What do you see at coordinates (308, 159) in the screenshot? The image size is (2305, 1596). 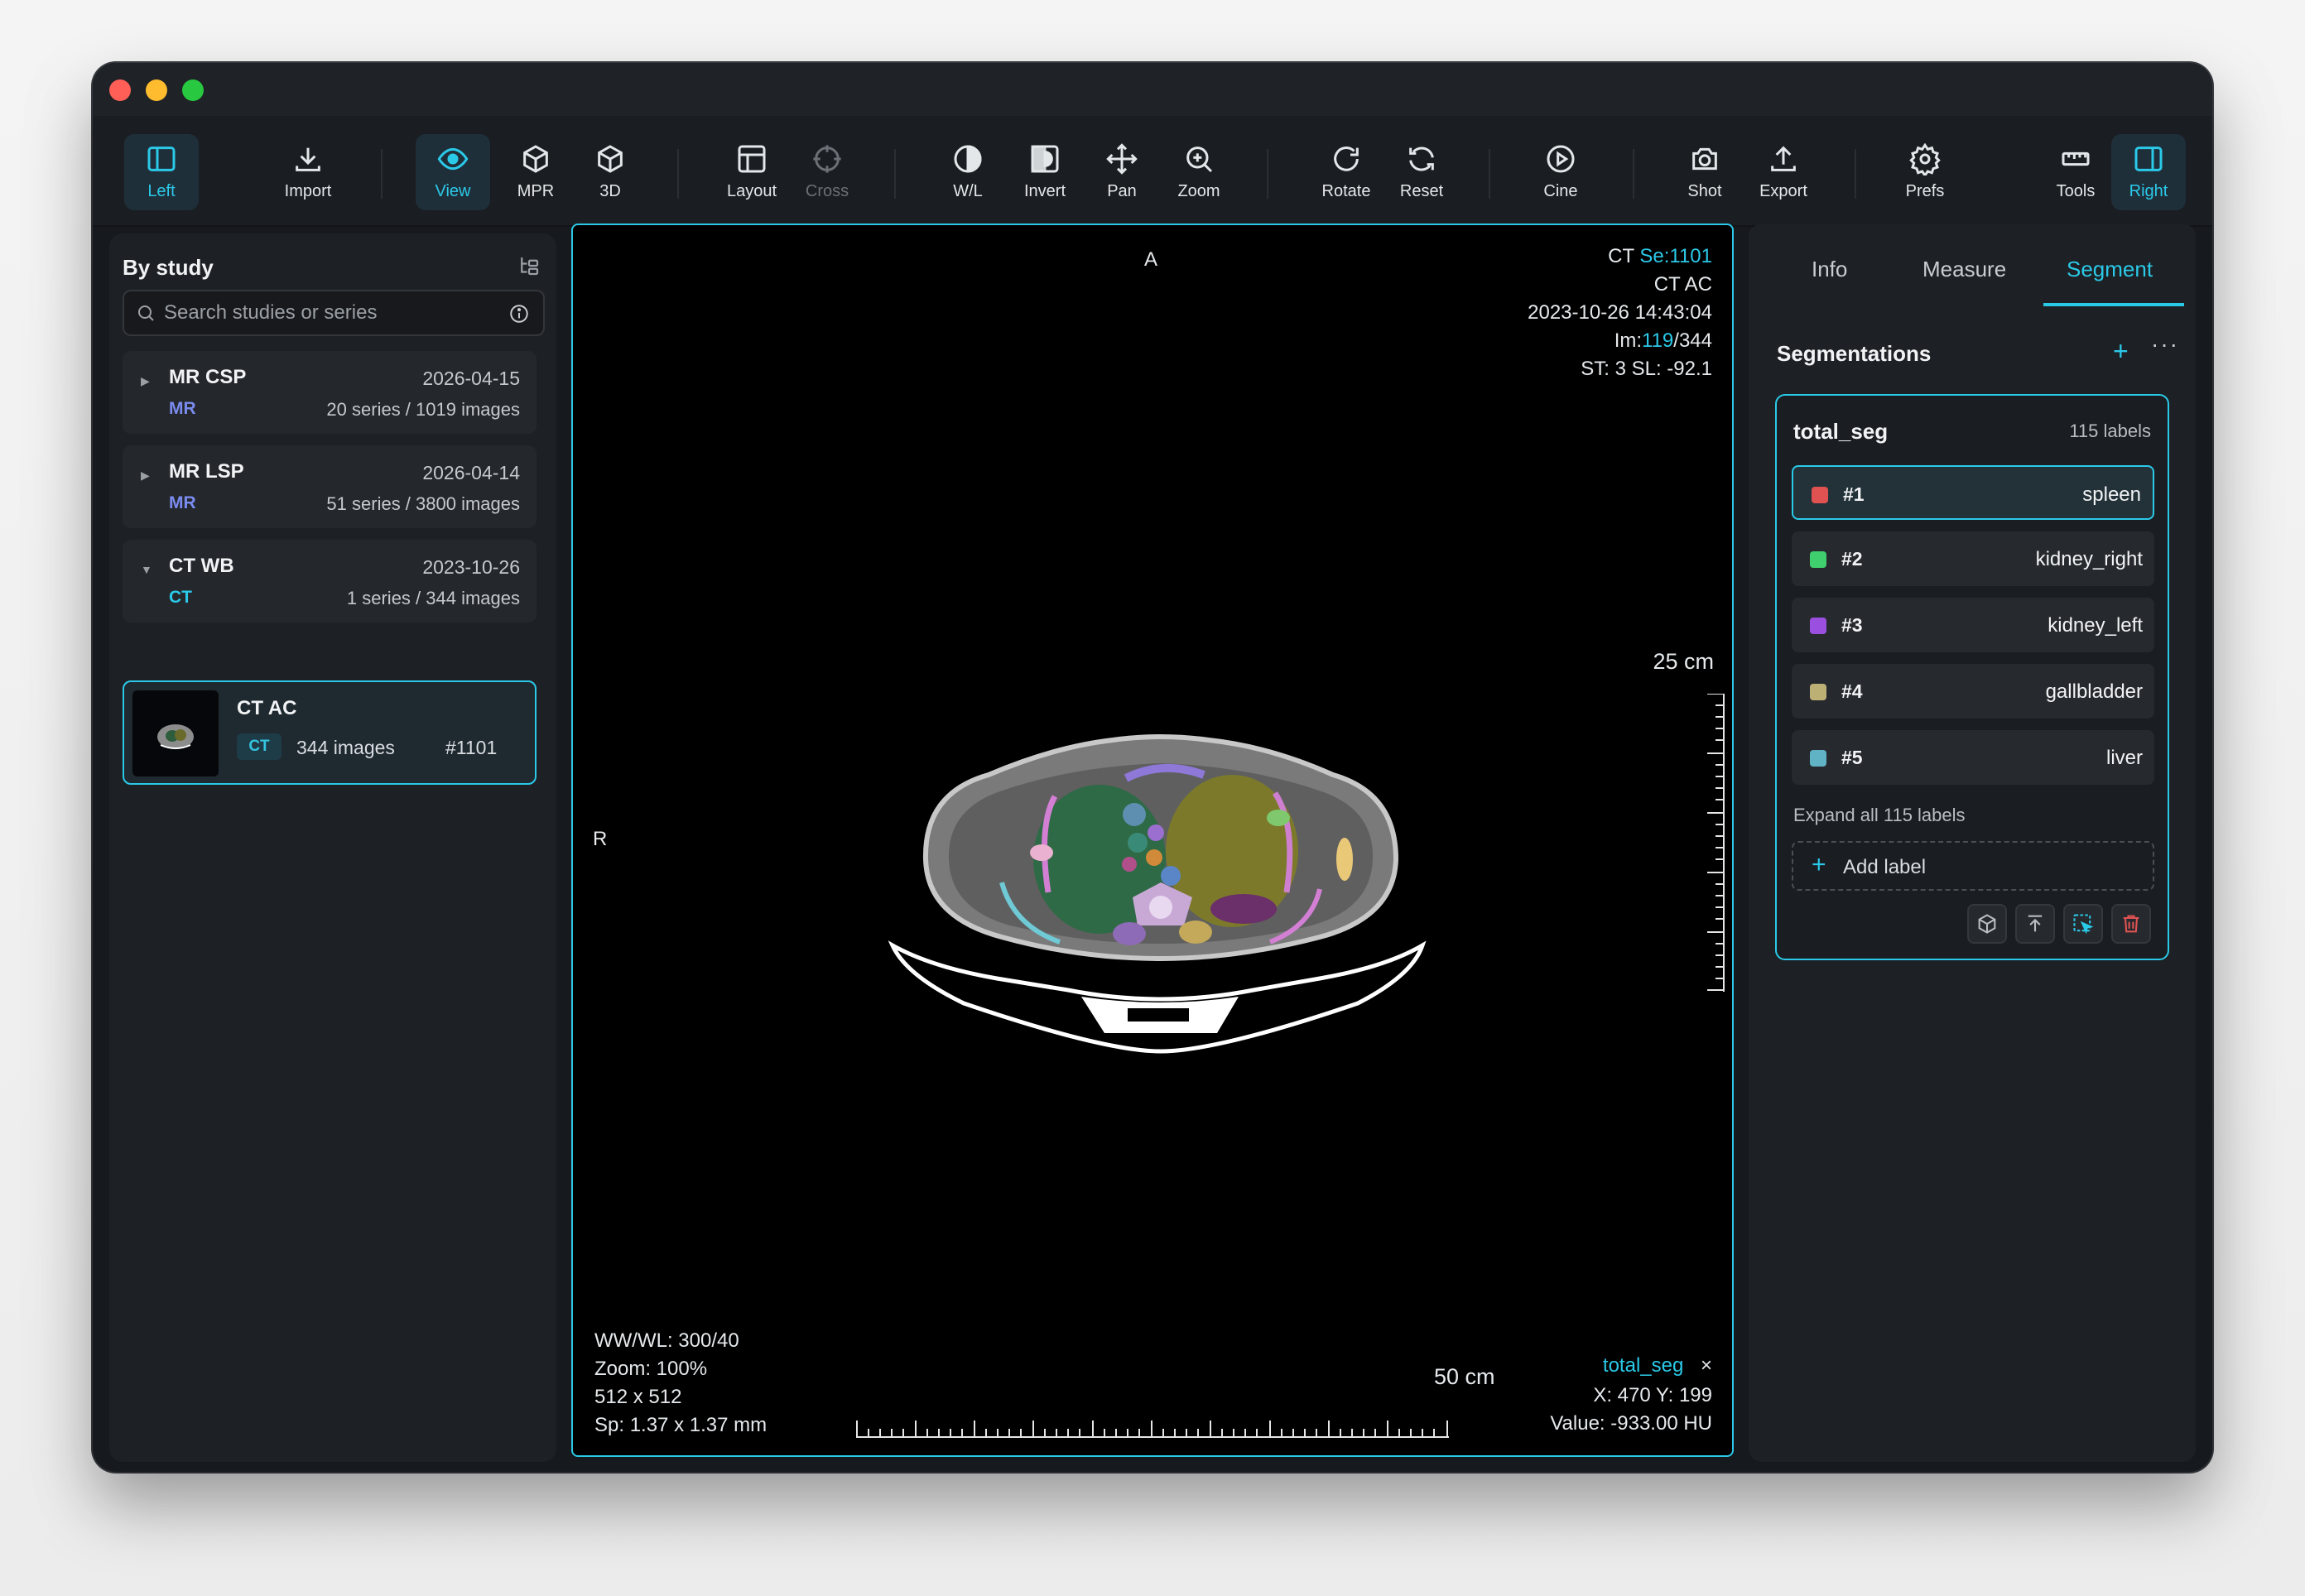 I see `download-icon` at bounding box center [308, 159].